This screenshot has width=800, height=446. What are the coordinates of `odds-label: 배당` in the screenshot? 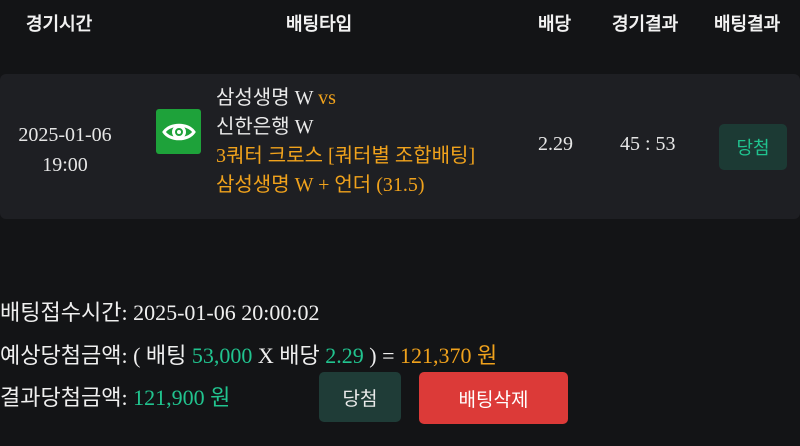 It's located at (299, 355).